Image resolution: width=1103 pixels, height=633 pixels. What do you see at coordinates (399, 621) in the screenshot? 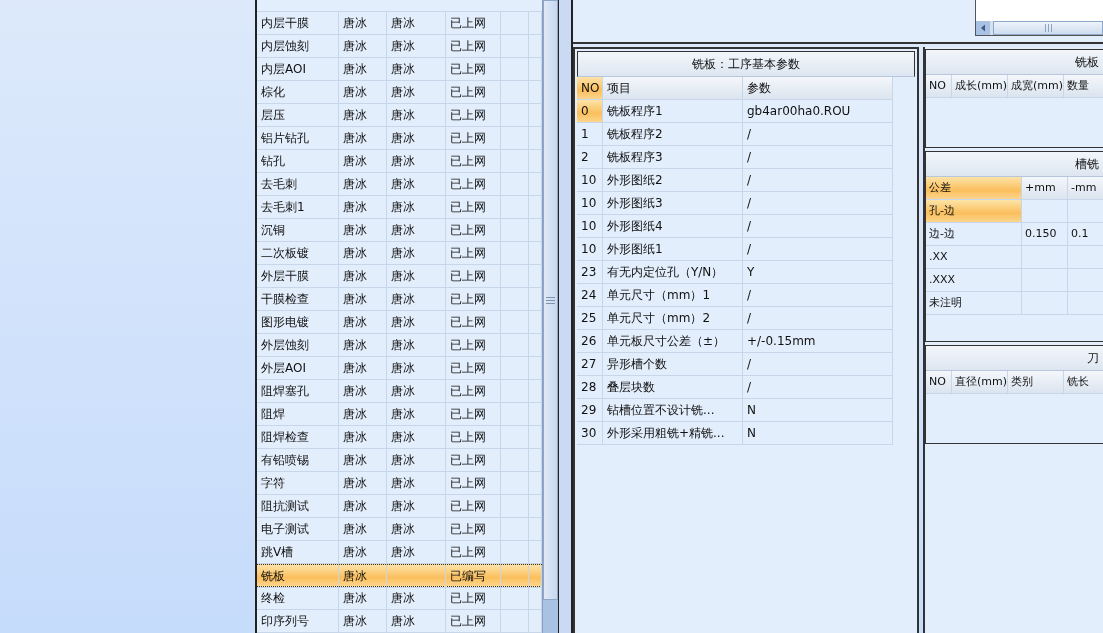
I see `process-row: 印序列号 唐冰 唐冰 已上网` at bounding box center [399, 621].